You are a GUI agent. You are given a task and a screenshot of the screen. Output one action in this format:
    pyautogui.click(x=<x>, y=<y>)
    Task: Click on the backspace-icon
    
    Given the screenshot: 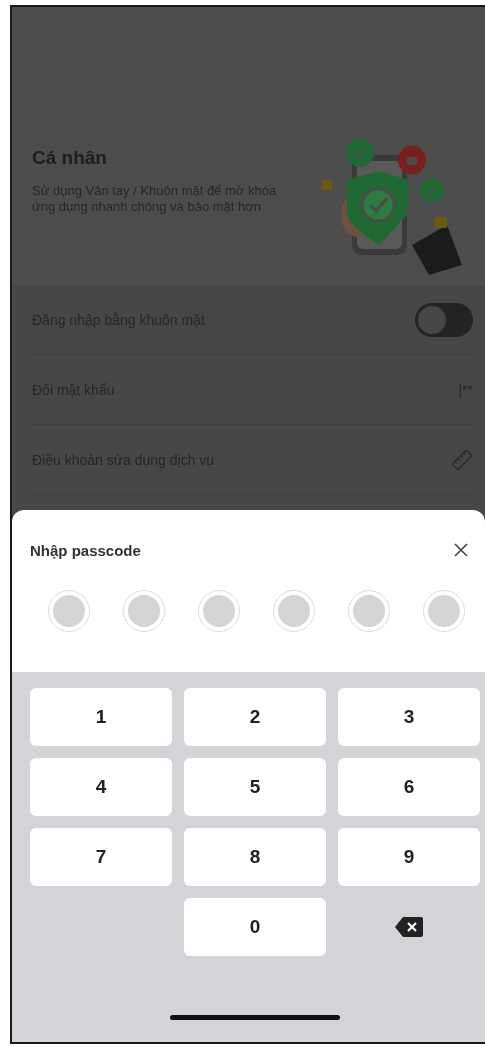 What is the action you would take?
    pyautogui.click(x=409, y=927)
    